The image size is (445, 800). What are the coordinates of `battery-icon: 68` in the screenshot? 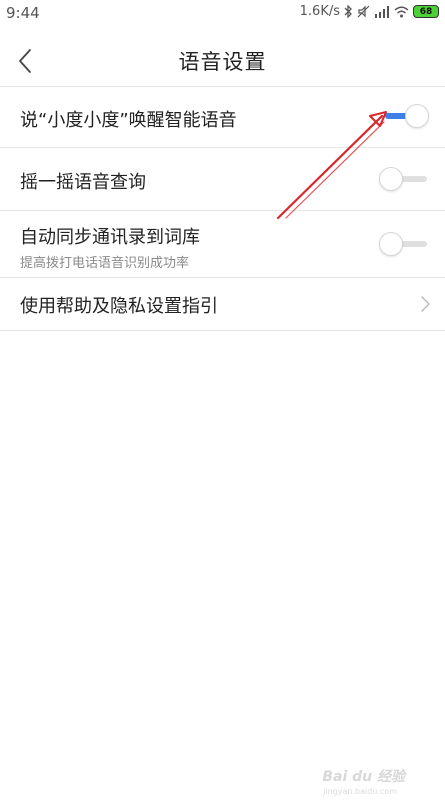 It's located at (426, 11).